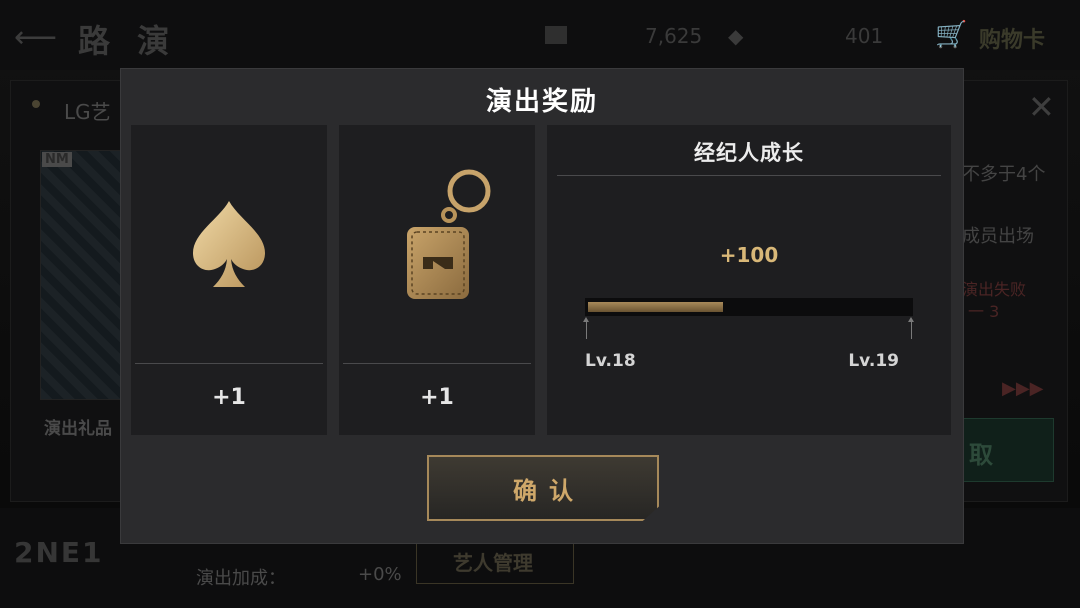 This screenshot has width=1080, height=608. What do you see at coordinates (1012, 40) in the screenshot?
I see `shop-label: 购物卡` at bounding box center [1012, 40].